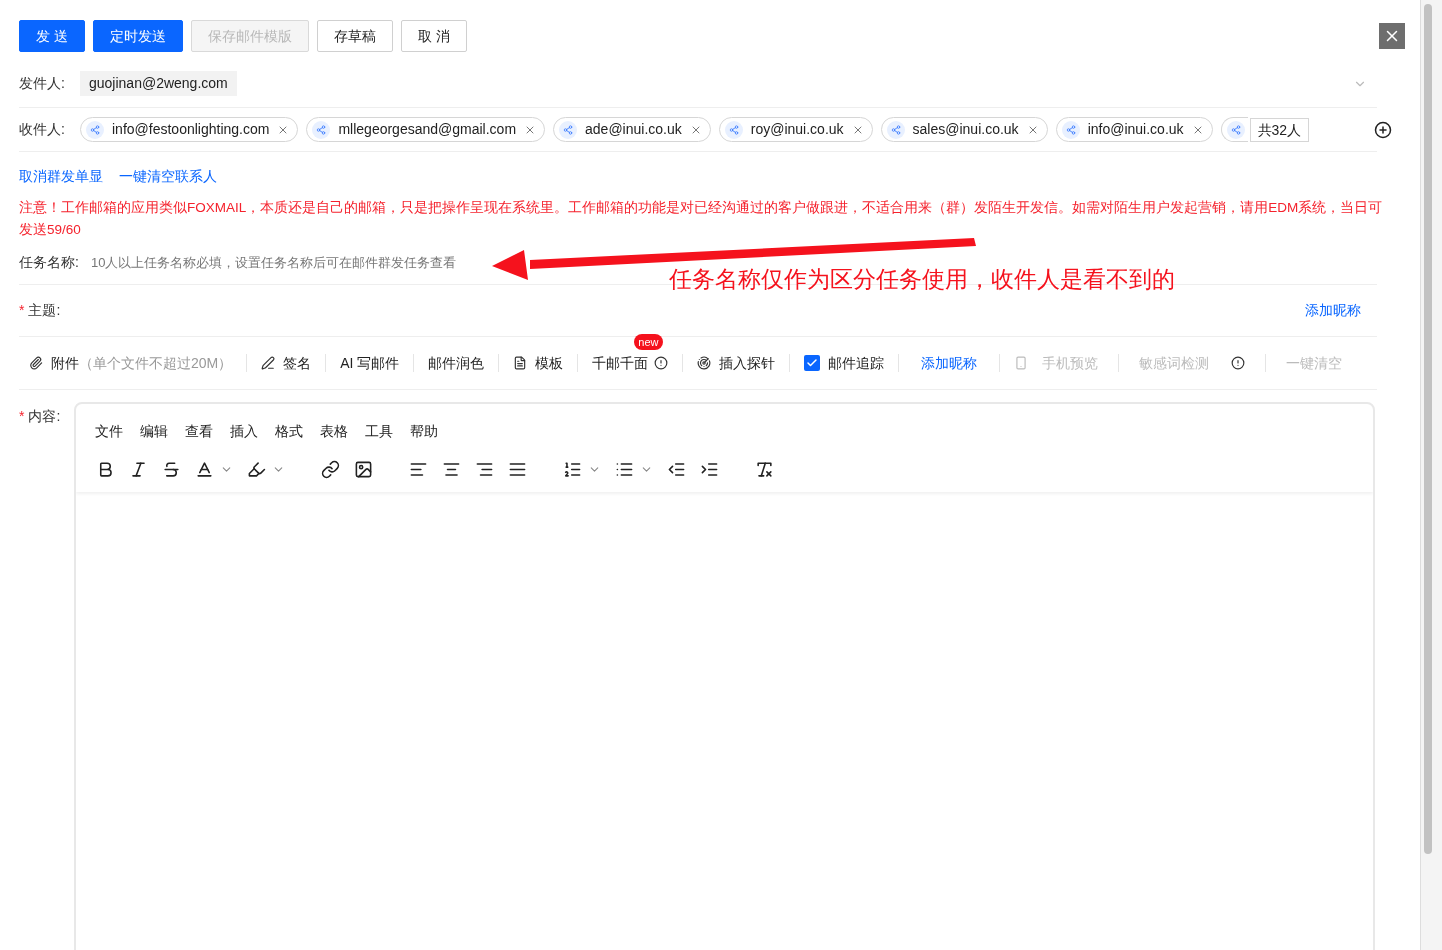 The image size is (1442, 950). I want to click on toolbar-button: 签名, so click(297, 363).